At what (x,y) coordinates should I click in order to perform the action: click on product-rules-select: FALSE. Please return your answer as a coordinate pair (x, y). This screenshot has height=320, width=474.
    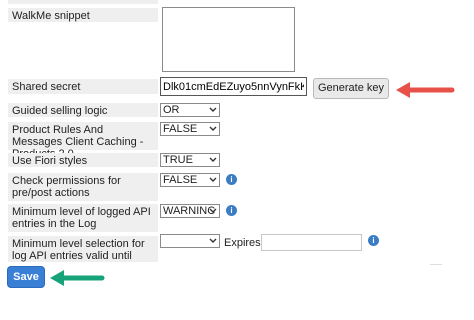
    Looking at the image, I should click on (190, 129).